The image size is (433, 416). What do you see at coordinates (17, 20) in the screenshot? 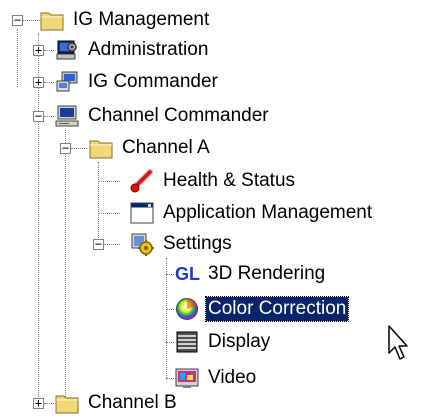
I see `collapse-toggle-ig-management: −` at bounding box center [17, 20].